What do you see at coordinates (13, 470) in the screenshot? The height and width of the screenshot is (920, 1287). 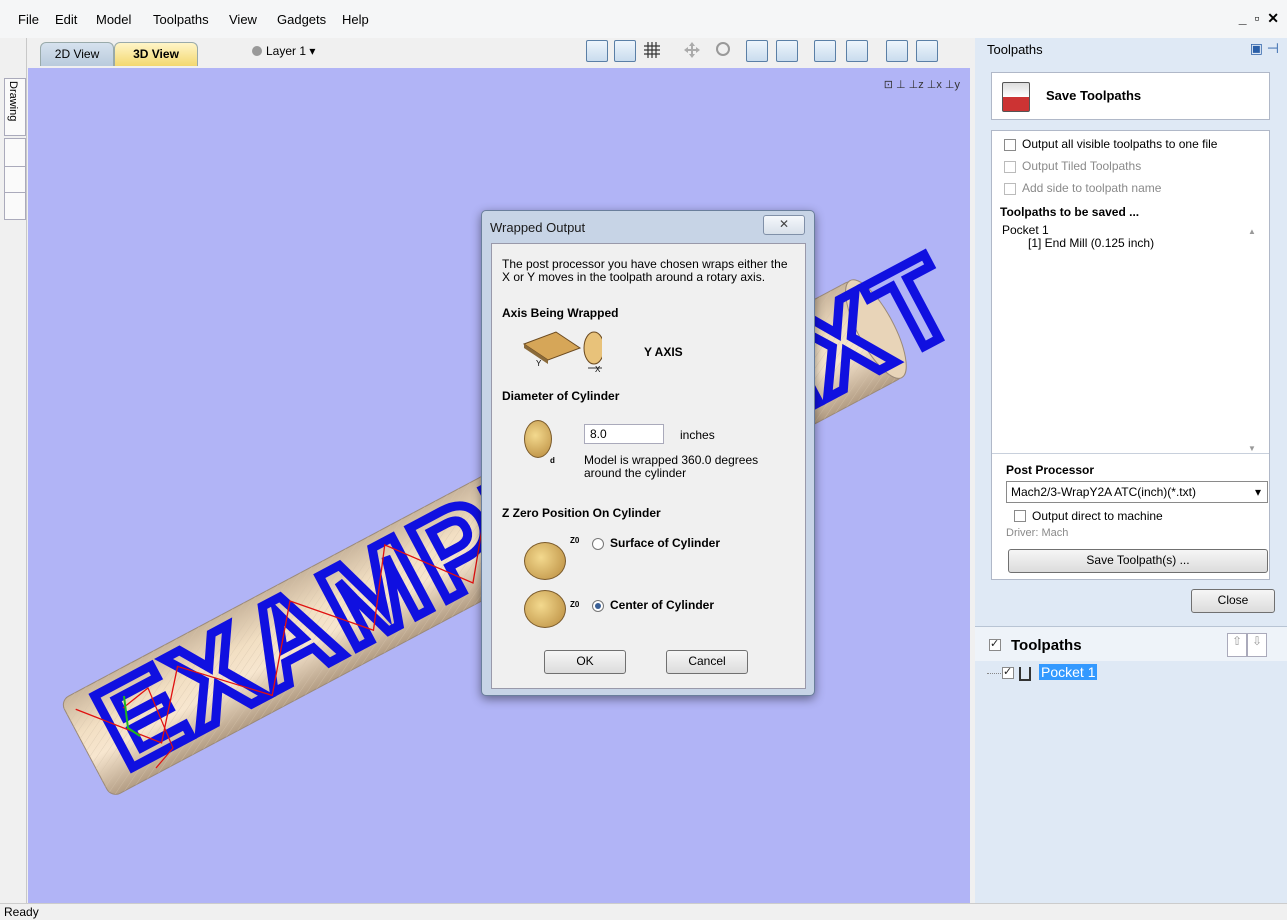 I see `left-tab-strip: Drawing` at bounding box center [13, 470].